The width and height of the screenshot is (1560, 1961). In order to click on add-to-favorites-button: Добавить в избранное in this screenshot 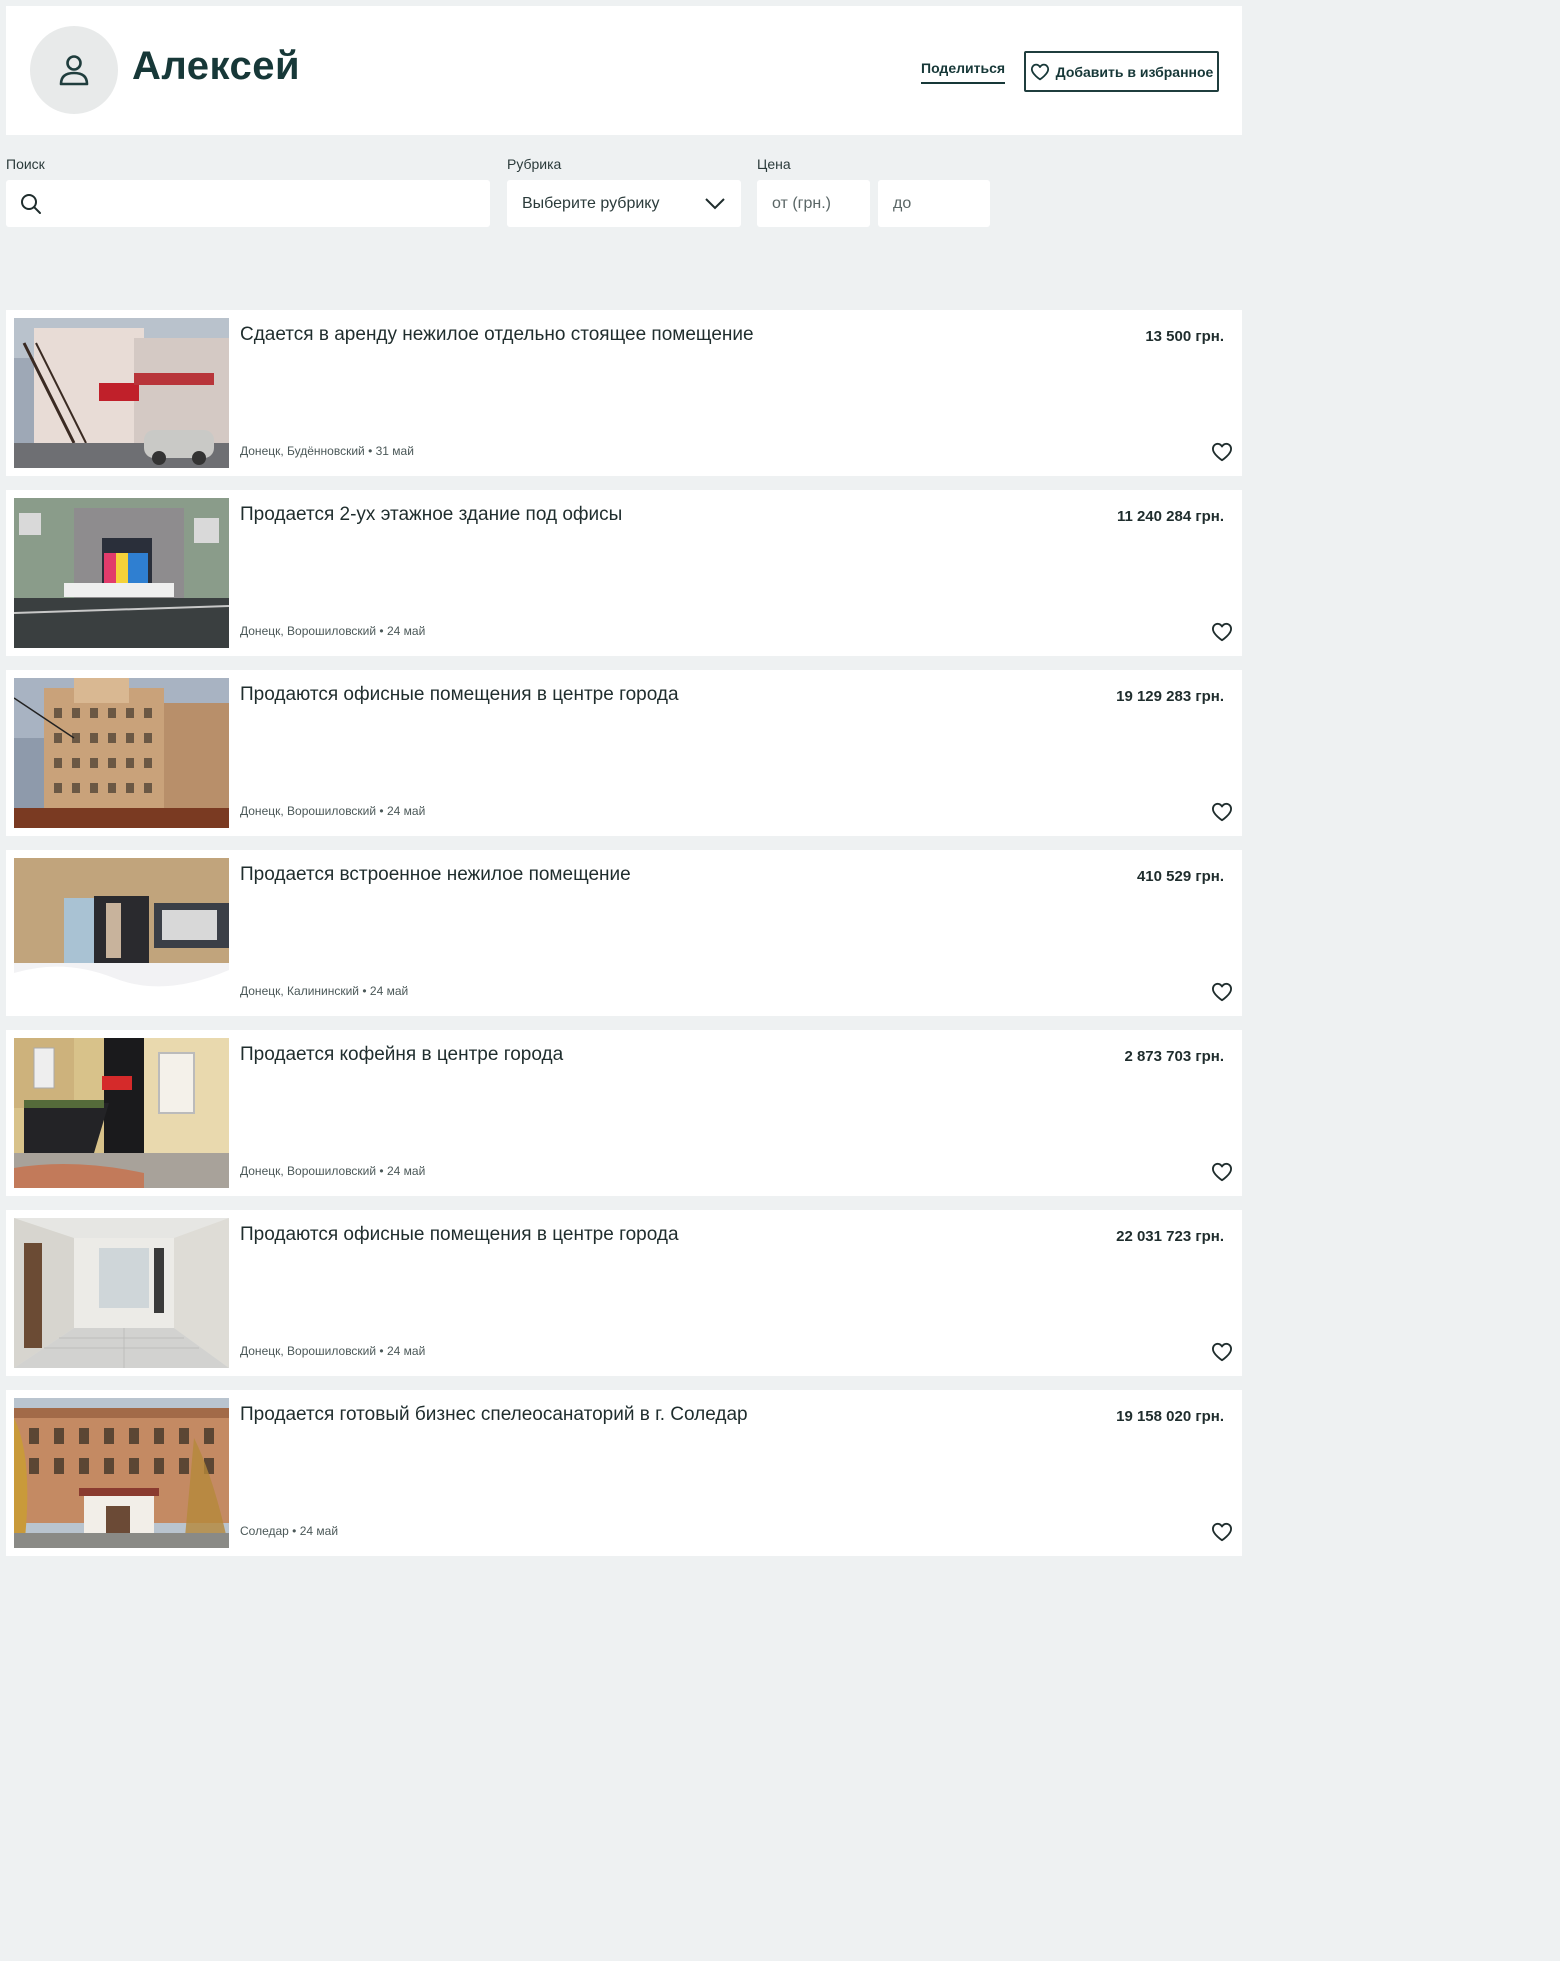, I will do `click(1121, 71)`.